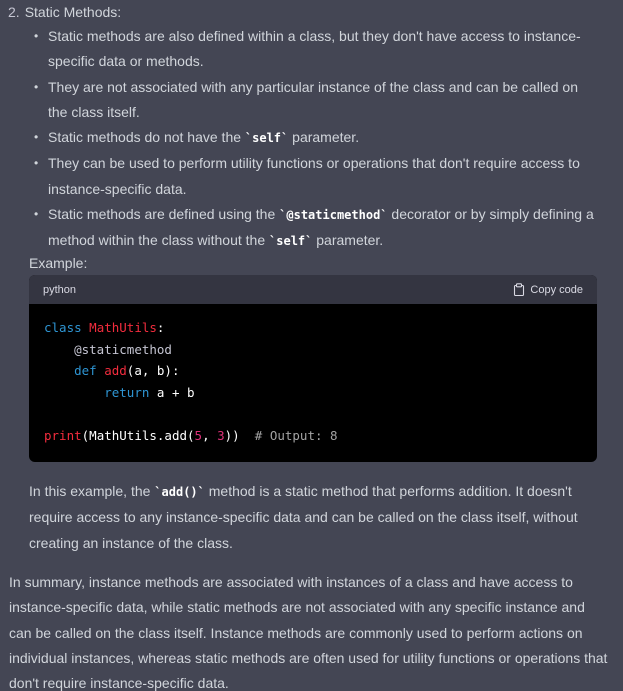 The width and height of the screenshot is (623, 691). Describe the element at coordinates (85, 371) in the screenshot. I see `code-token: def` at that location.